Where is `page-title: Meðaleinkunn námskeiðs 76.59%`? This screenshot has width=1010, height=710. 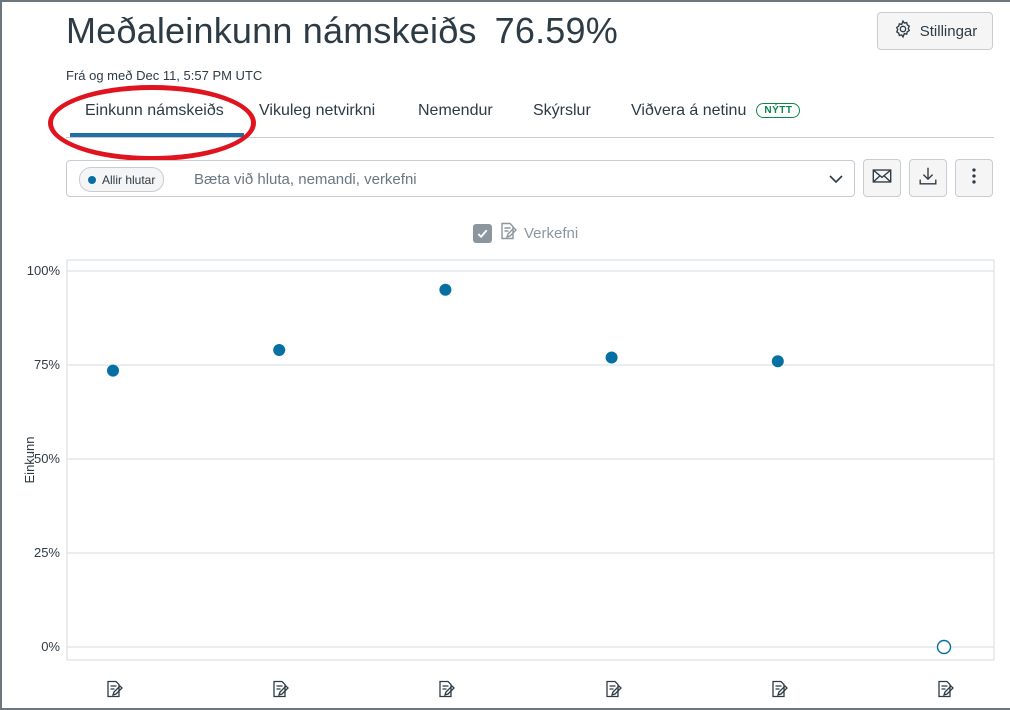 page-title: Meðaleinkunn námskeiðs 76.59% is located at coordinates (342, 31).